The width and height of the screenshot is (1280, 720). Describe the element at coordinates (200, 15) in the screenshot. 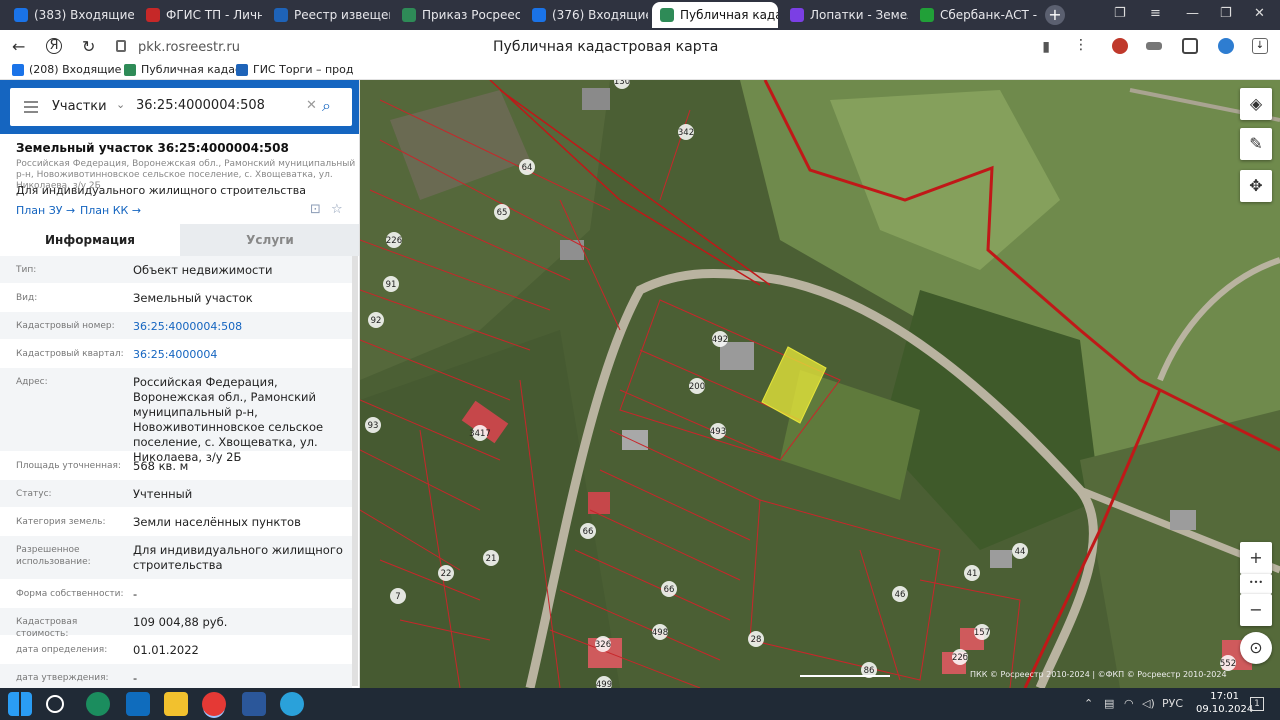

I see `browser-tab: ФГИС ТП - Личный` at that location.